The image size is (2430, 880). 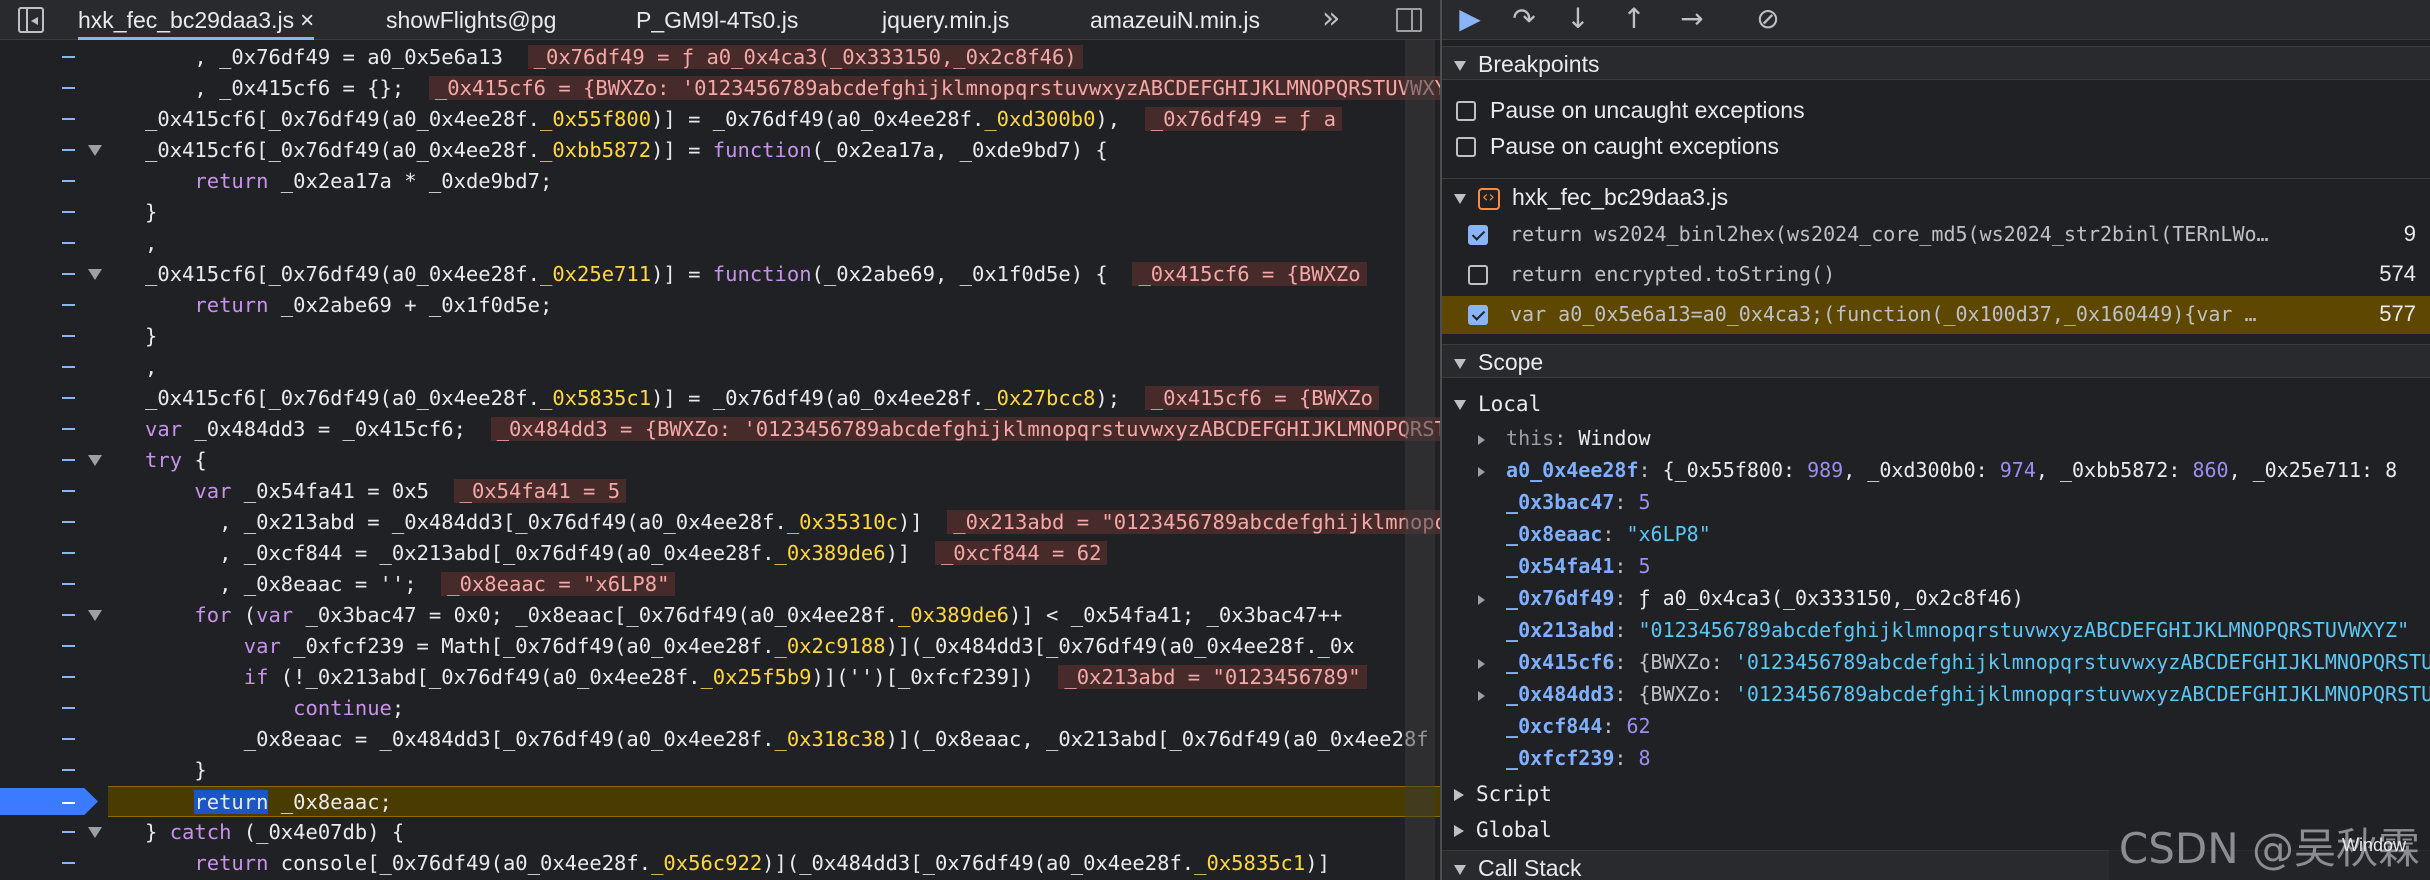 I want to click on scope-var-0xfcf239: _0xfcf239: 8, so click(x=1936, y=758).